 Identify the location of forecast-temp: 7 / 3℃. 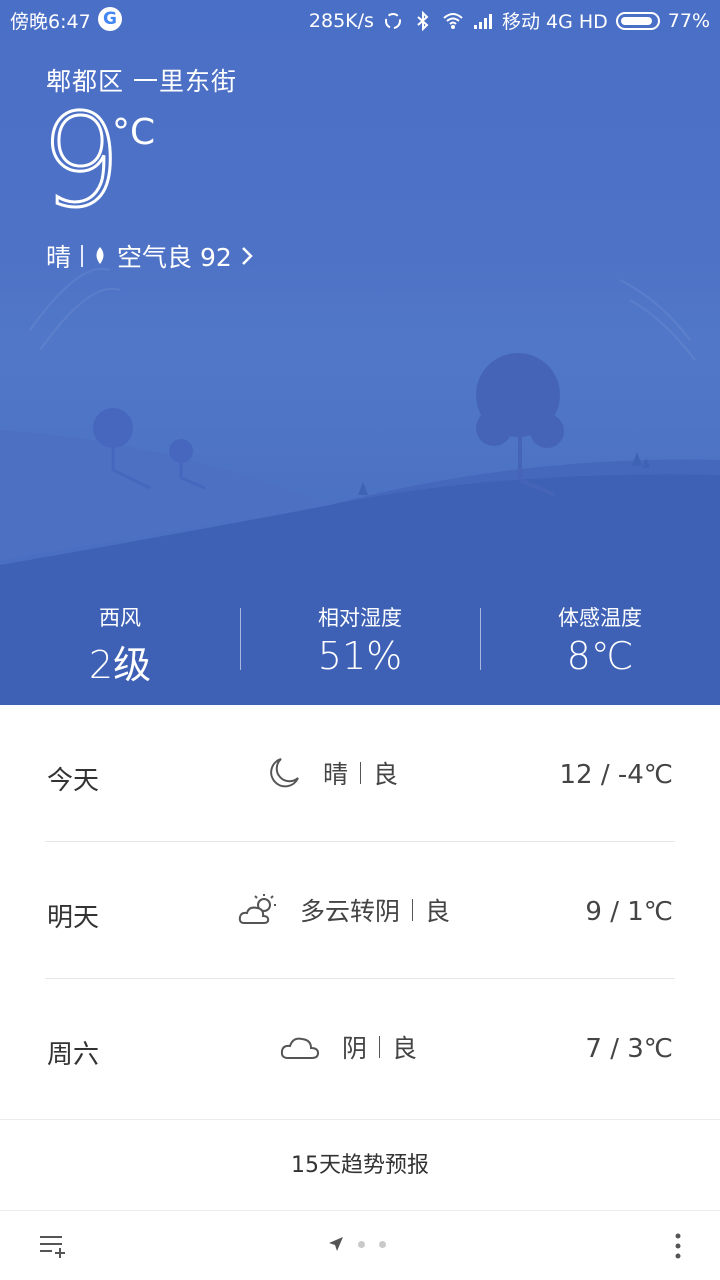
(629, 1049).